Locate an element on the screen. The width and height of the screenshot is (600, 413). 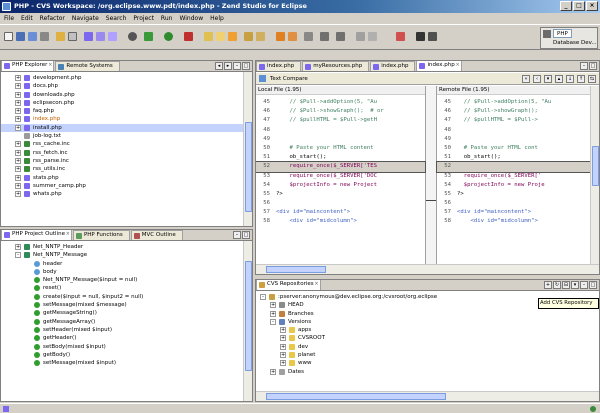
sync-icon is located at coordinates (372, 36).